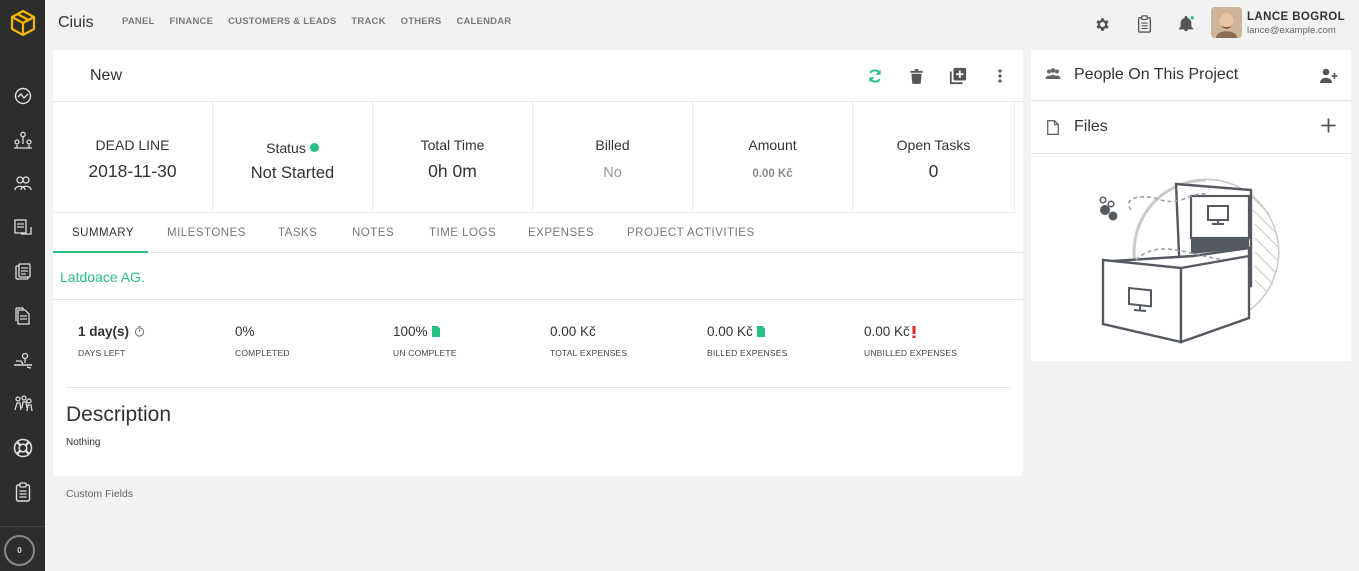  I want to click on notification-count: 0, so click(19, 550).